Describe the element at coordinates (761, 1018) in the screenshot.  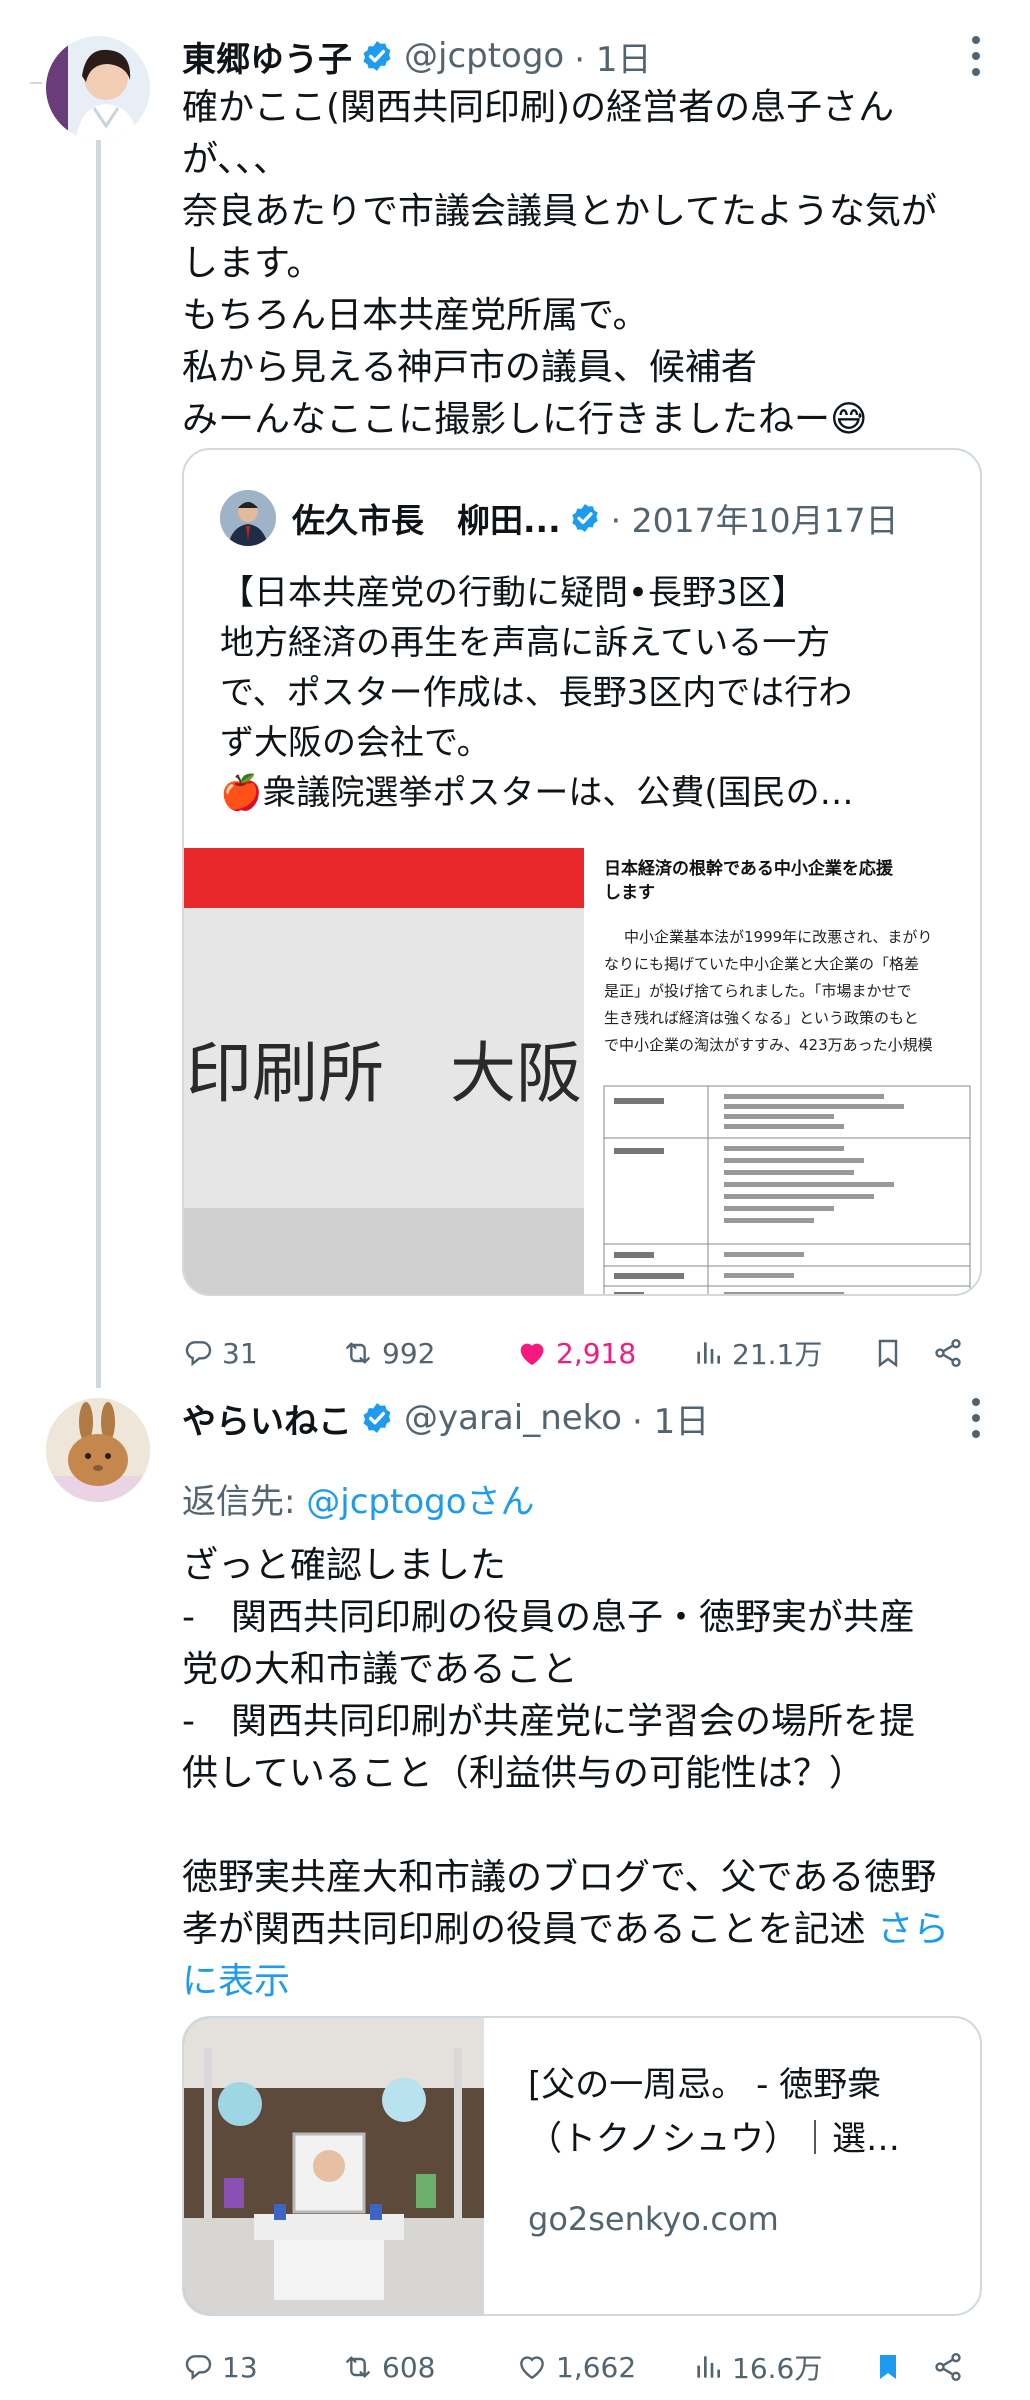
I see `image-paragraph-line: 生き残れば経済は強くなる」という政策のもと` at that location.